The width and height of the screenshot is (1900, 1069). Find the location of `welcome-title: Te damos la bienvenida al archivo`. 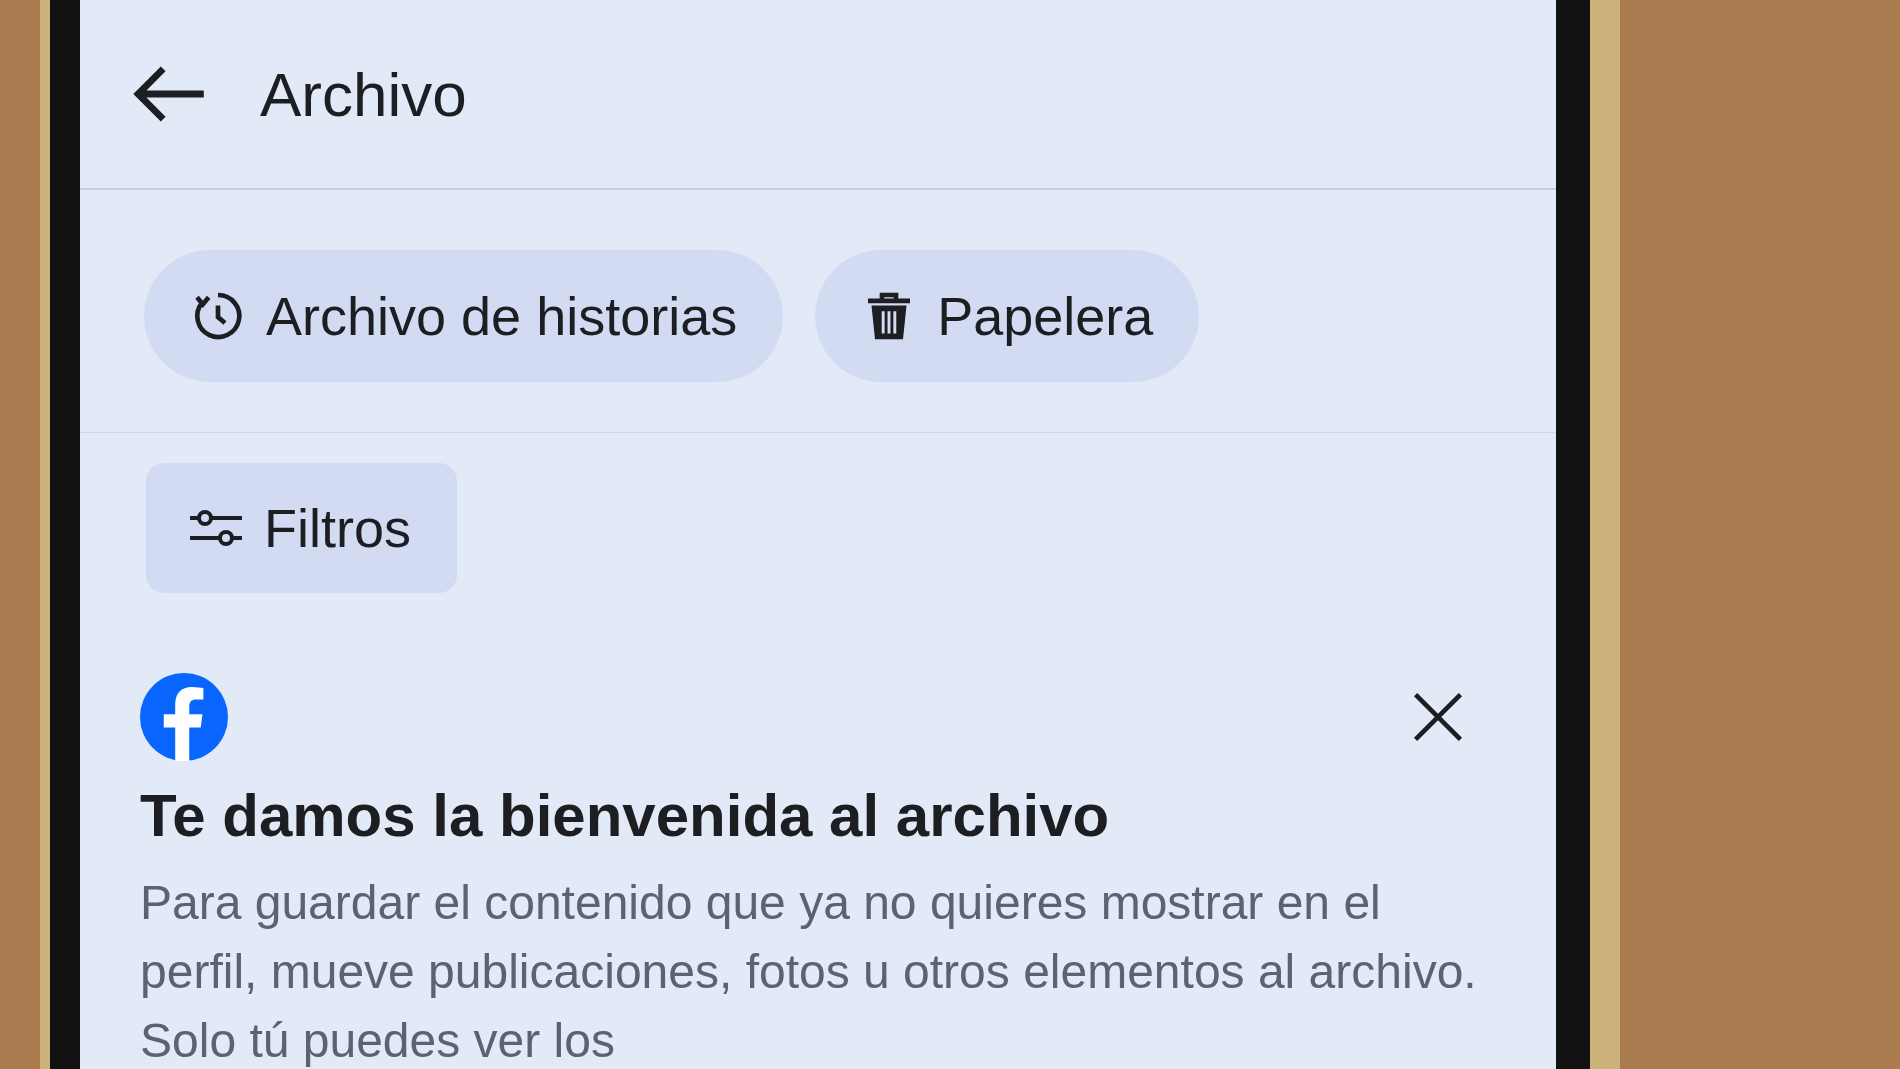

welcome-title: Te damos la bienvenida al archivo is located at coordinates (625, 815).